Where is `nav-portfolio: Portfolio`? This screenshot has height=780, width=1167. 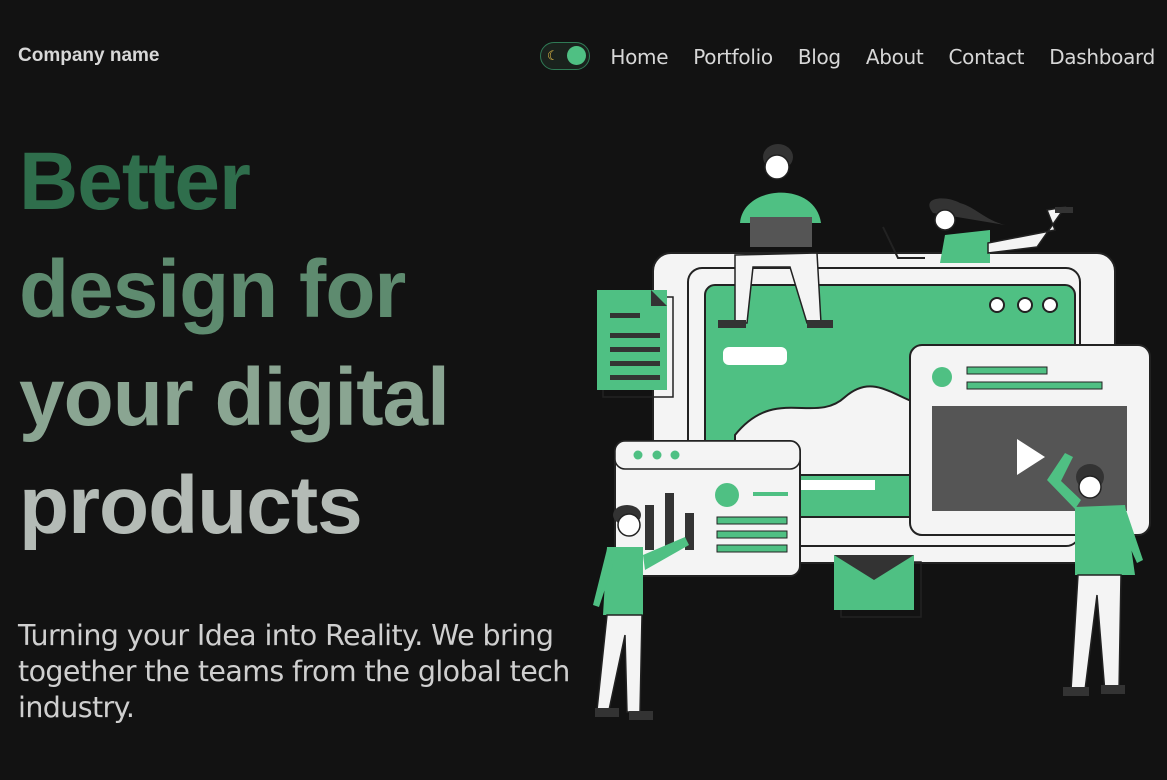
nav-portfolio: Portfolio is located at coordinates (733, 57).